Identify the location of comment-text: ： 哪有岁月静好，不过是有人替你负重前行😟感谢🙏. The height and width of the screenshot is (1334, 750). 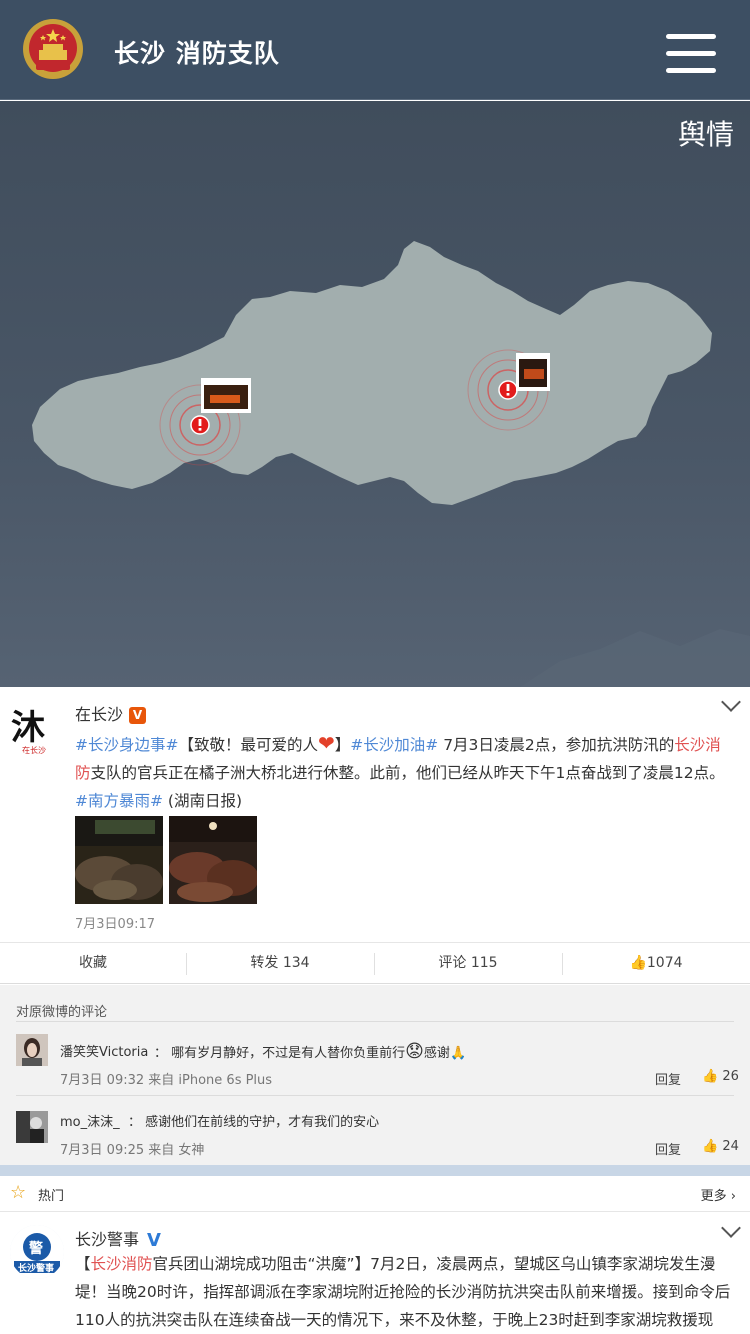
(310, 1051).